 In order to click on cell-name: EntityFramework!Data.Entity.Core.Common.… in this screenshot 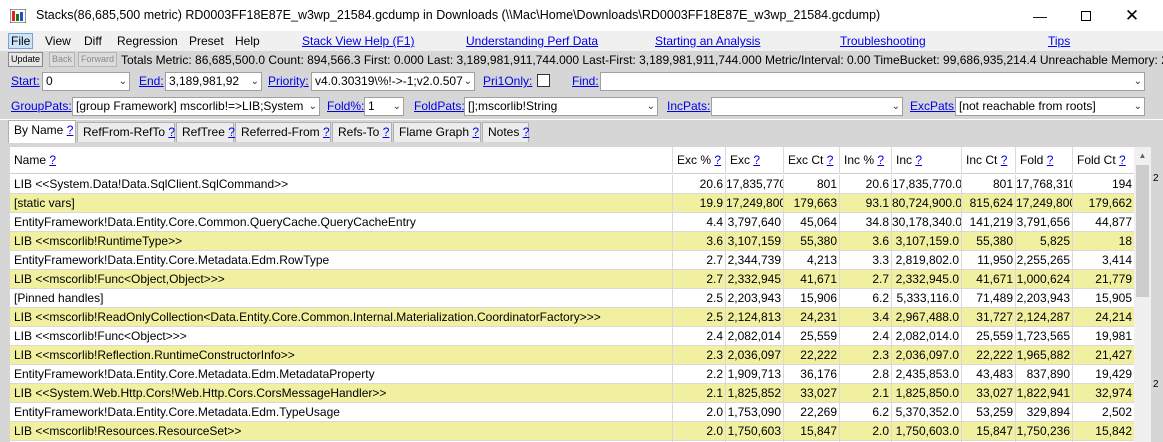, I will do `click(341, 222)`.